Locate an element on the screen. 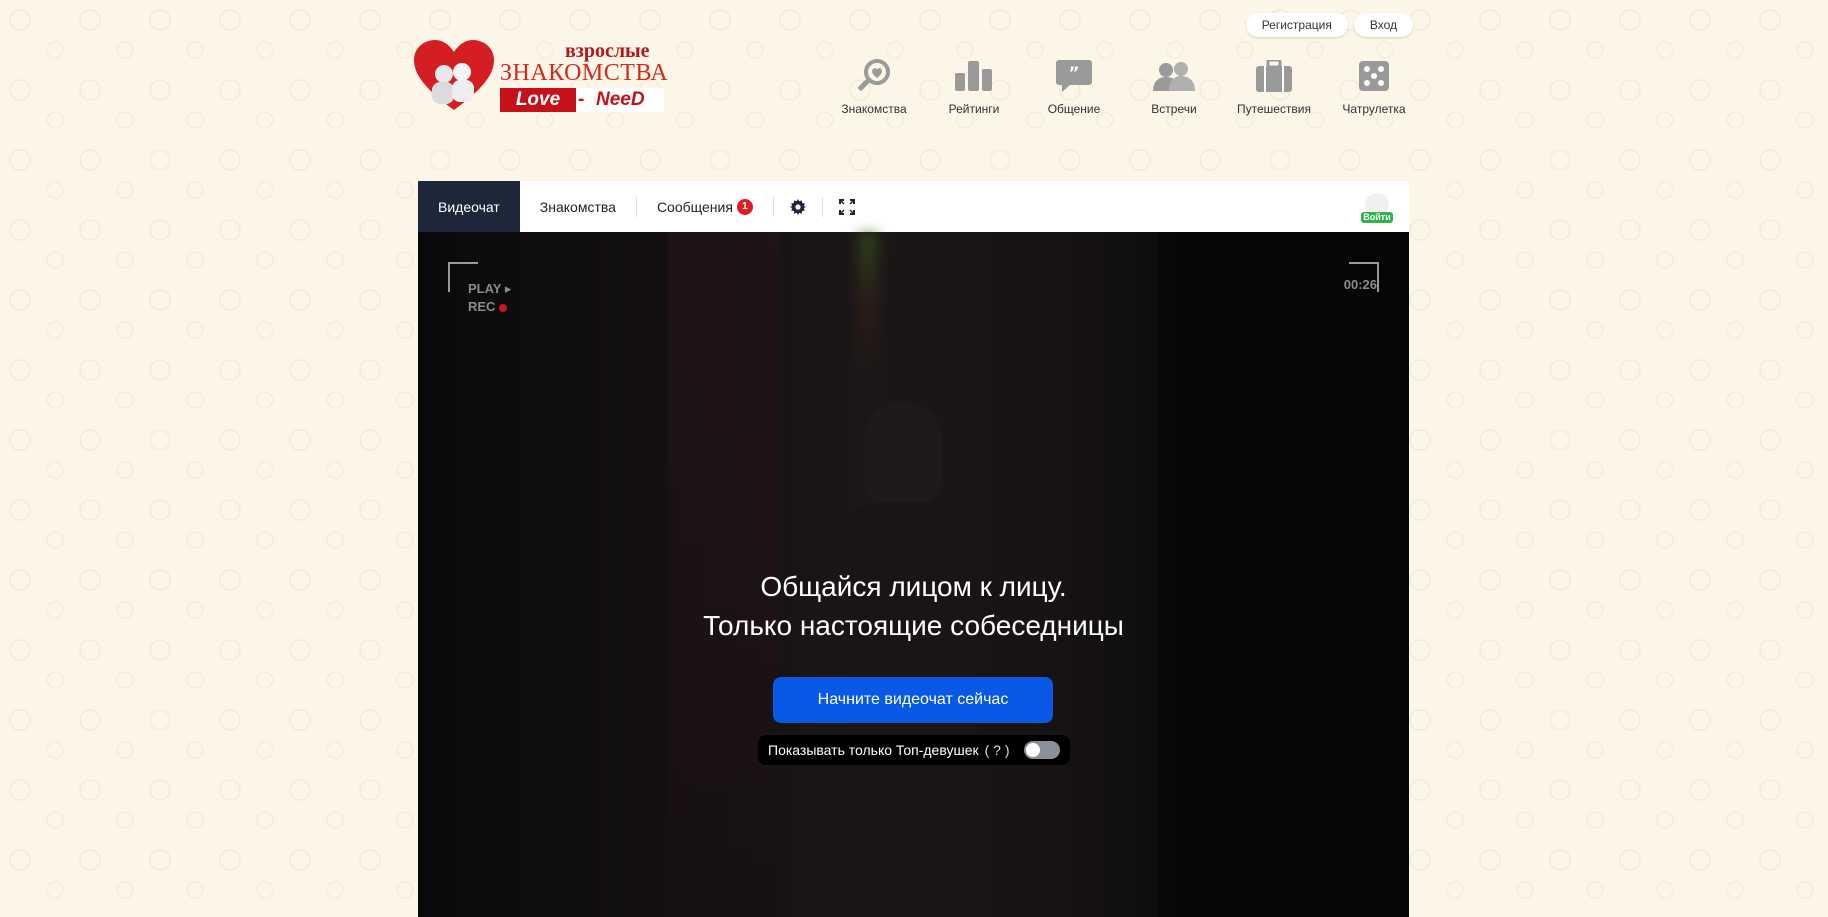 The height and width of the screenshot is (917, 1828). video-timer: 00:26 is located at coordinates (1360, 284).